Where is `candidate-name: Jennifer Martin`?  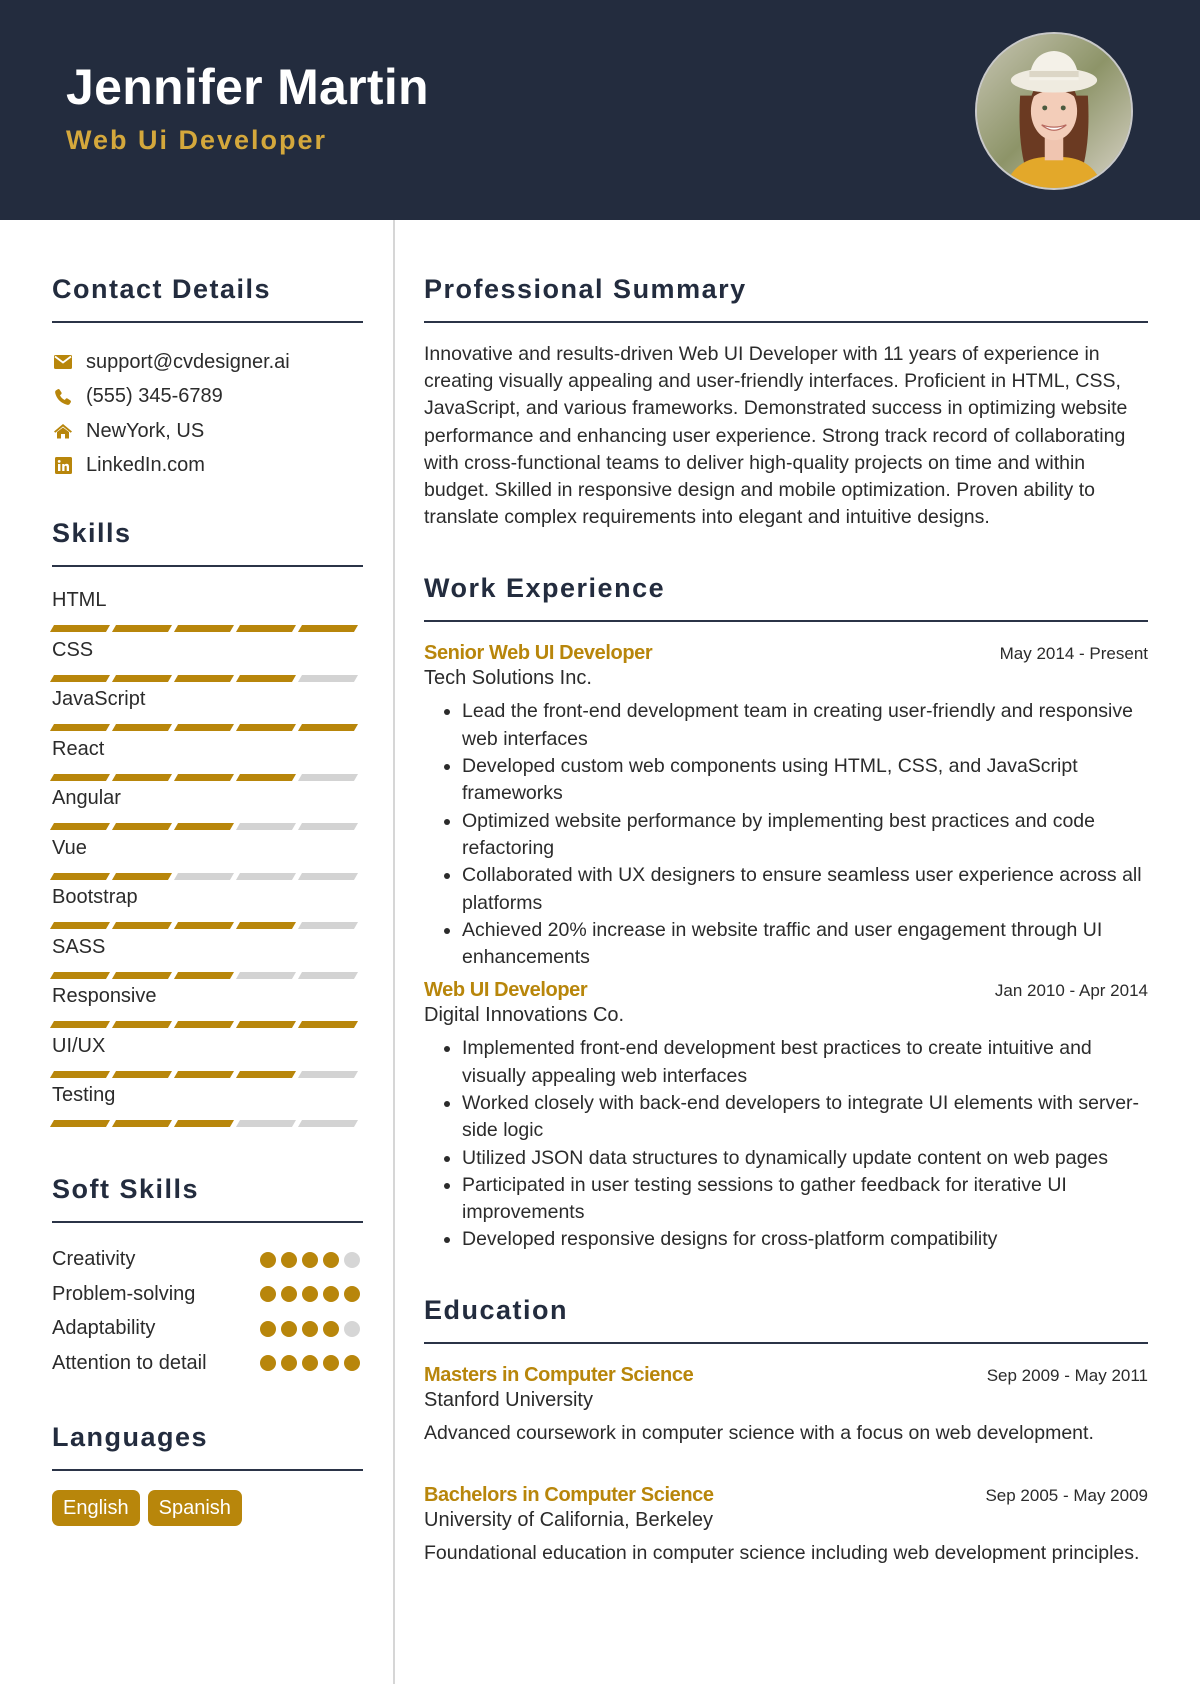 candidate-name: Jennifer Martin is located at coordinates (247, 87).